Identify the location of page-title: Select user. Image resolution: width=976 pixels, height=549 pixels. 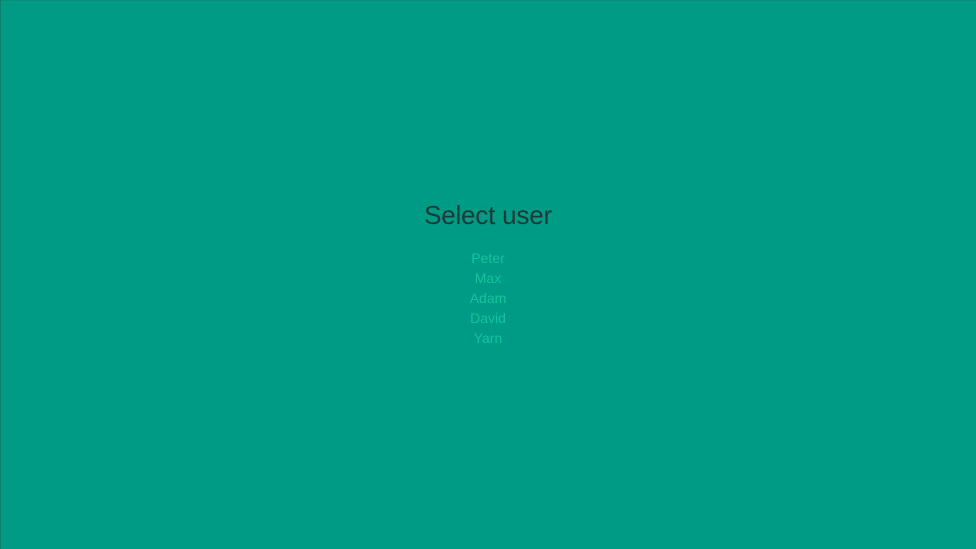
(488, 215).